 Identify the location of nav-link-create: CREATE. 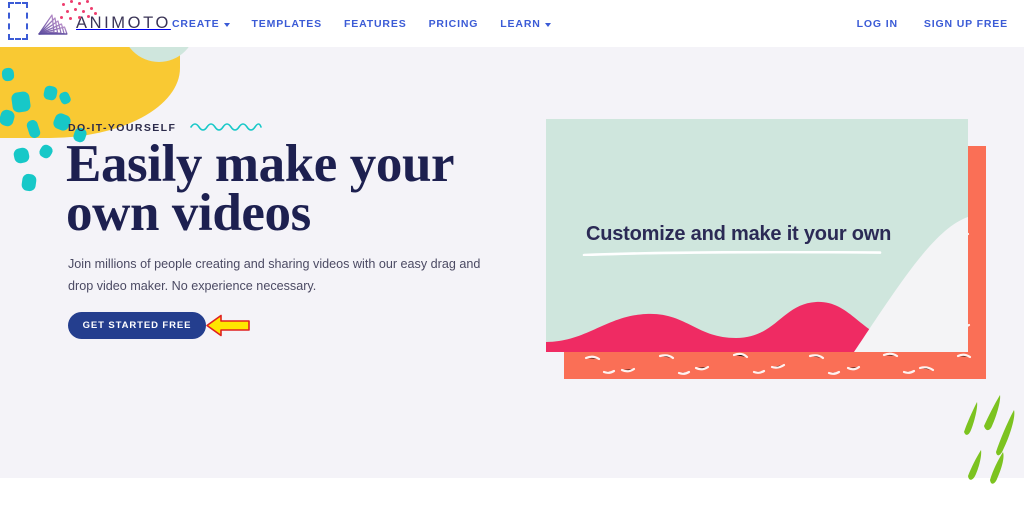
(201, 24).